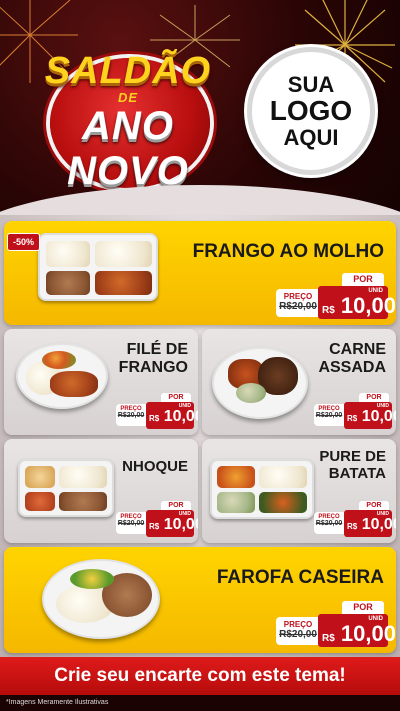 Image resolution: width=400 pixels, height=711 pixels. I want to click on cta-banner: Crie seu encarte com este tema!, so click(200, 676).